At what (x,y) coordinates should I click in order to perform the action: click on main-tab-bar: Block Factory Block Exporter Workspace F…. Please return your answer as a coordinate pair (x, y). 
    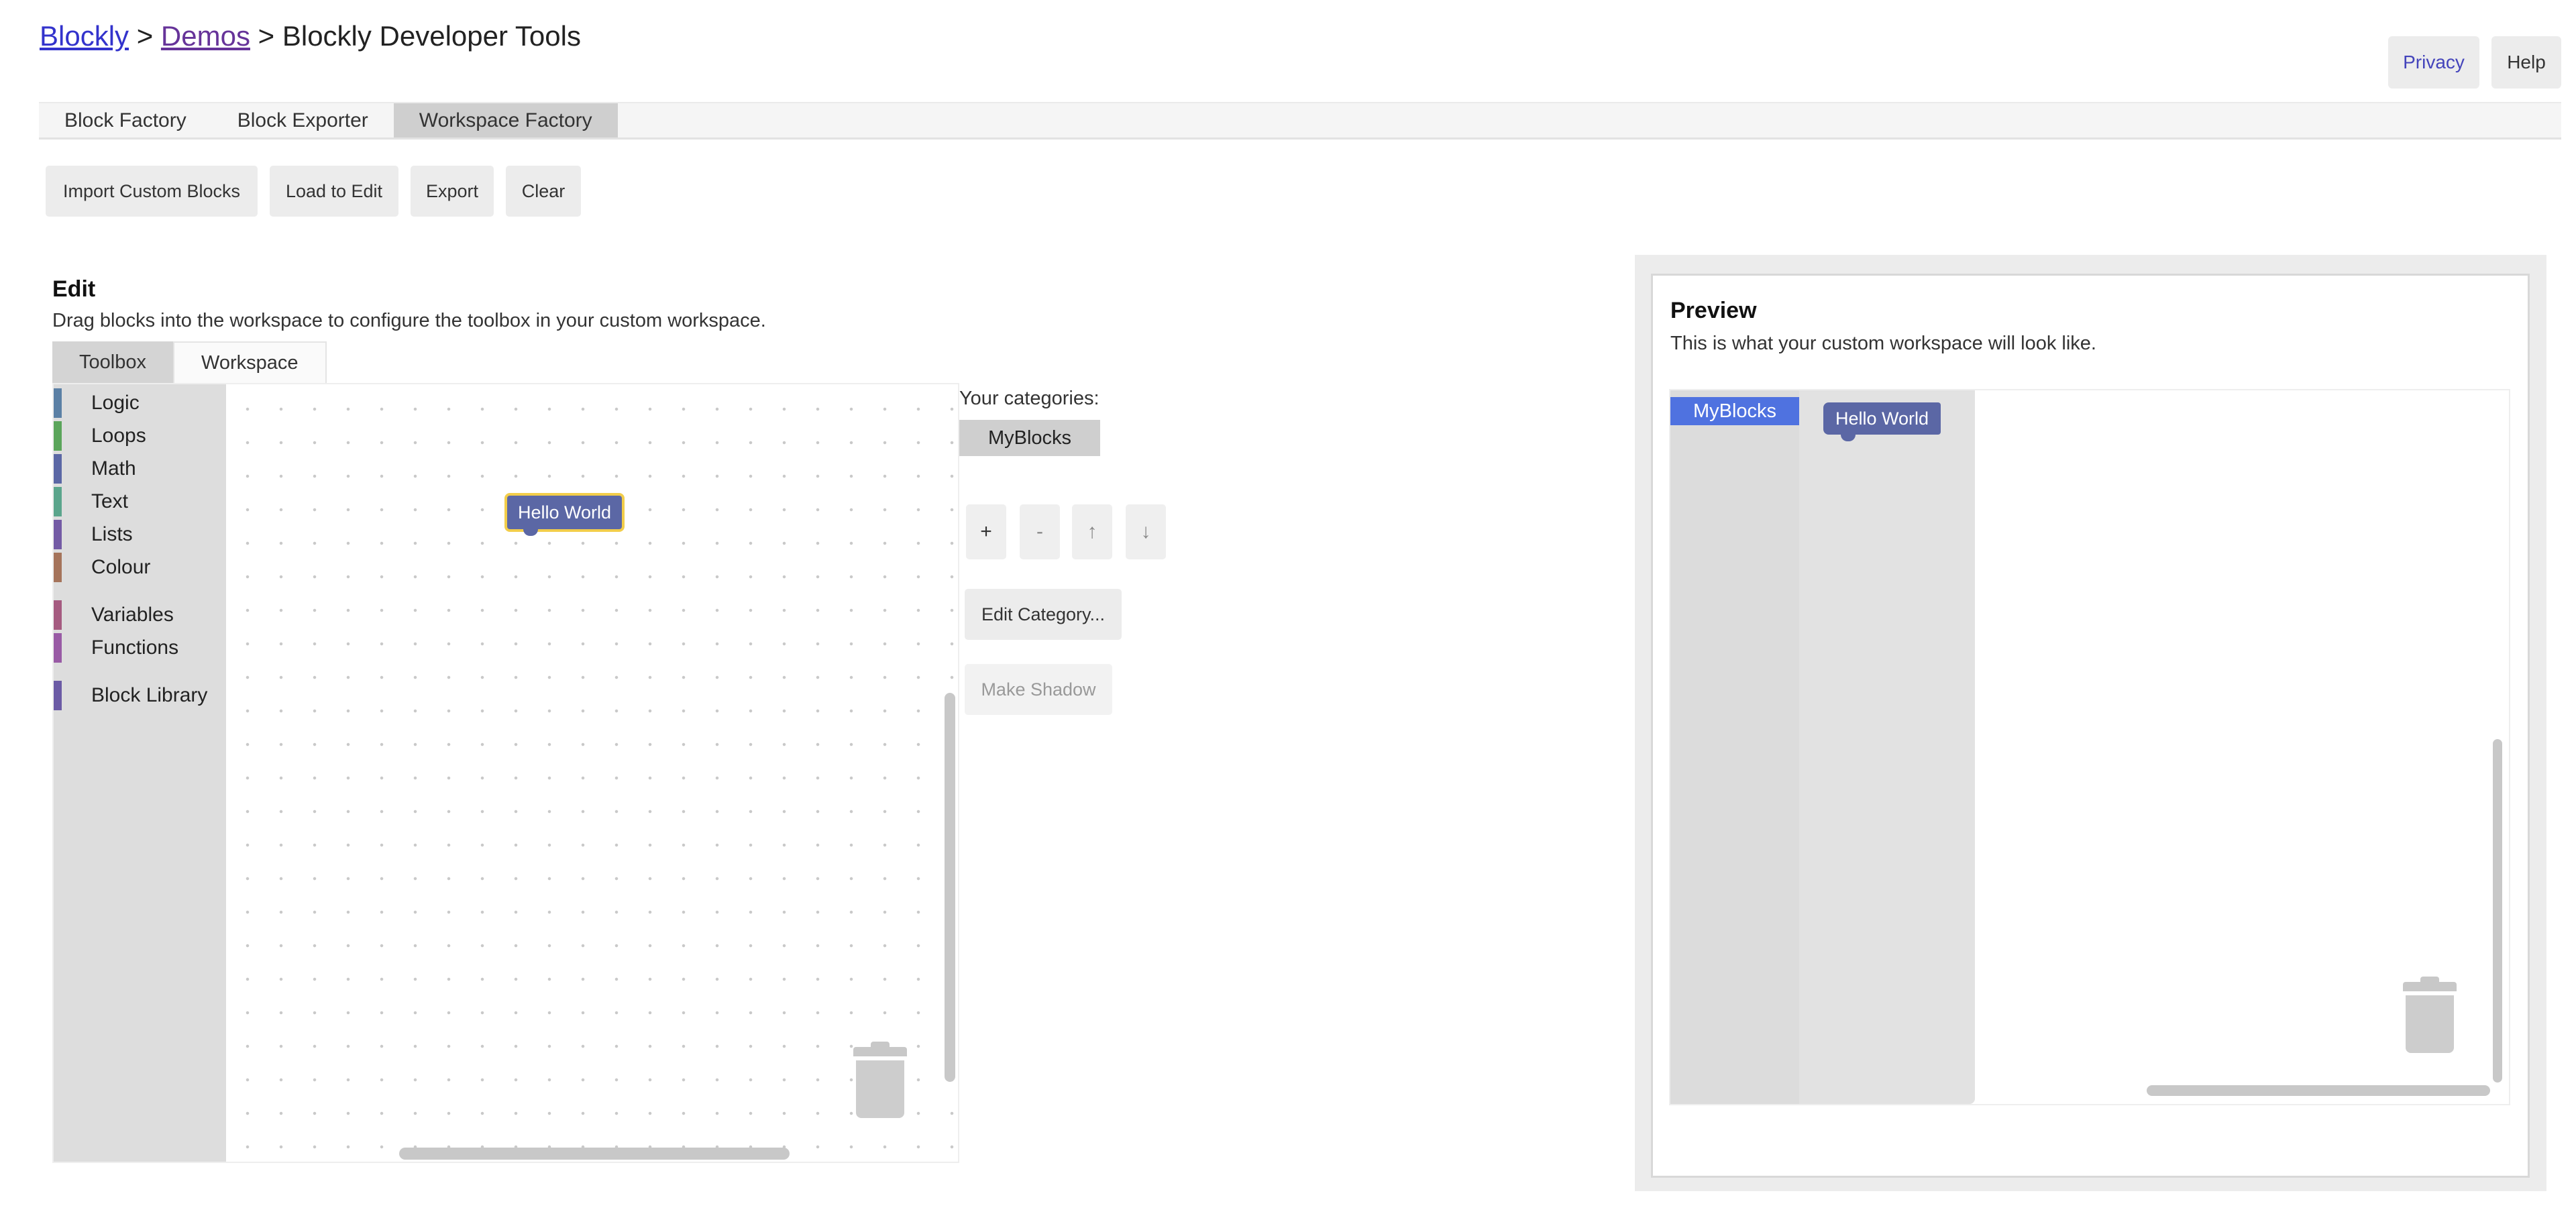
    Looking at the image, I should click on (1300, 121).